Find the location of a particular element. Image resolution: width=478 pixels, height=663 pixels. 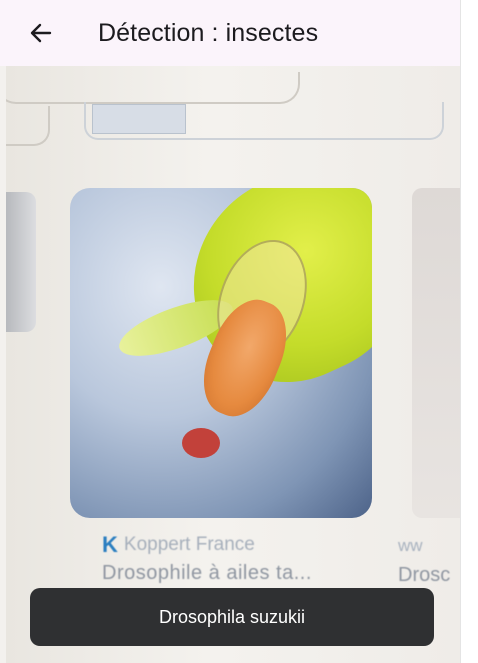

result-source-label: Koppert France is located at coordinates (189, 544).